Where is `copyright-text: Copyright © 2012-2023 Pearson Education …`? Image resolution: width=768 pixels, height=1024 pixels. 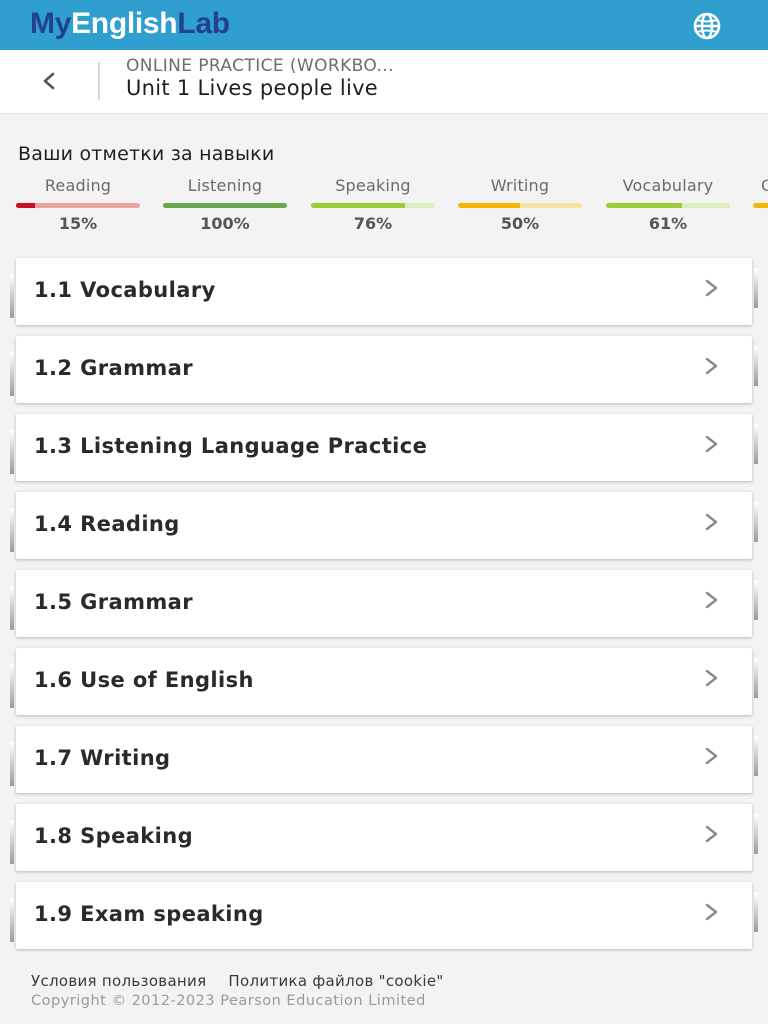 copyright-text: Copyright © 2012-2023 Pearson Education … is located at coordinates (228, 1001).